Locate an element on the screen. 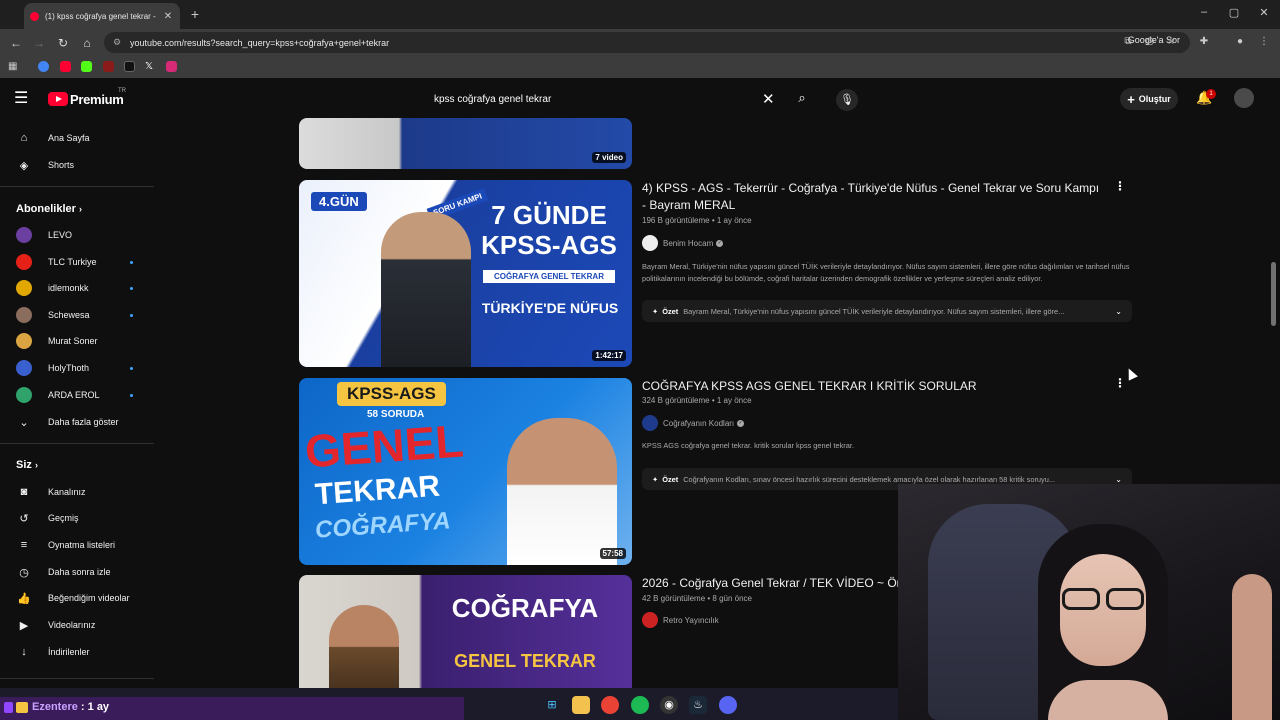 The image size is (1280, 720). microphone-icon: 🎙 is located at coordinates (847, 100).